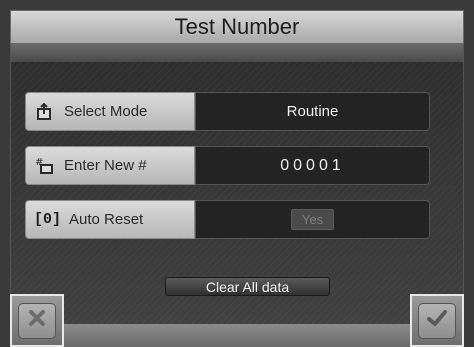 The image size is (474, 347). Describe the element at coordinates (105, 165) in the screenshot. I see `enter-new-label: Enter New #` at that location.